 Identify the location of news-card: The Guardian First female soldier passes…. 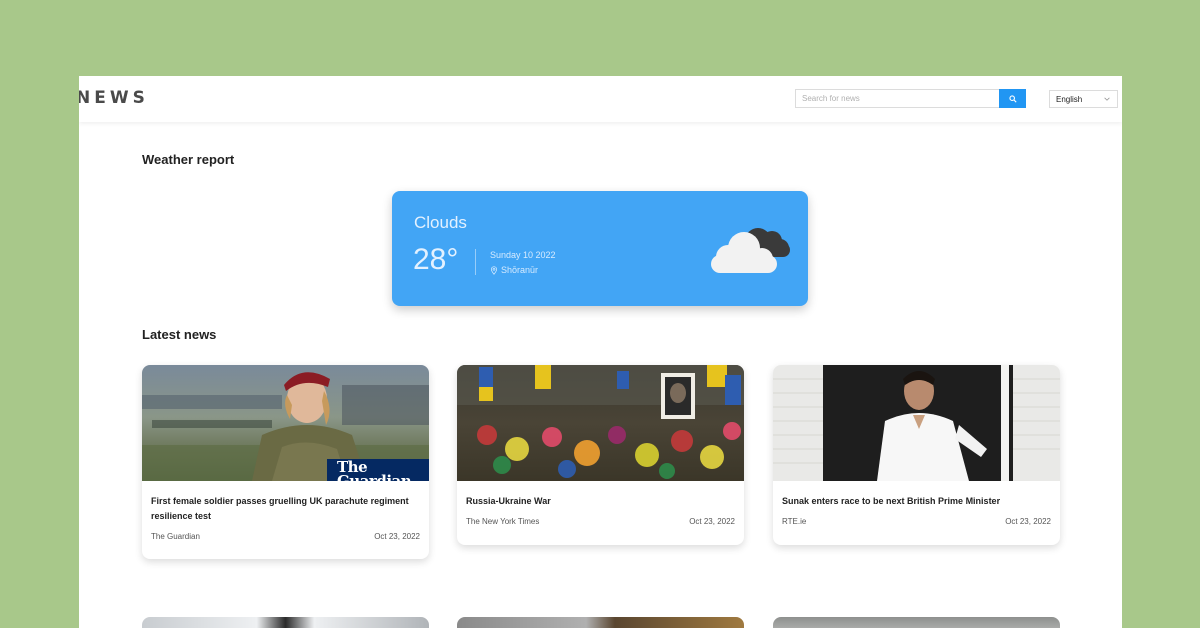
(285, 462).